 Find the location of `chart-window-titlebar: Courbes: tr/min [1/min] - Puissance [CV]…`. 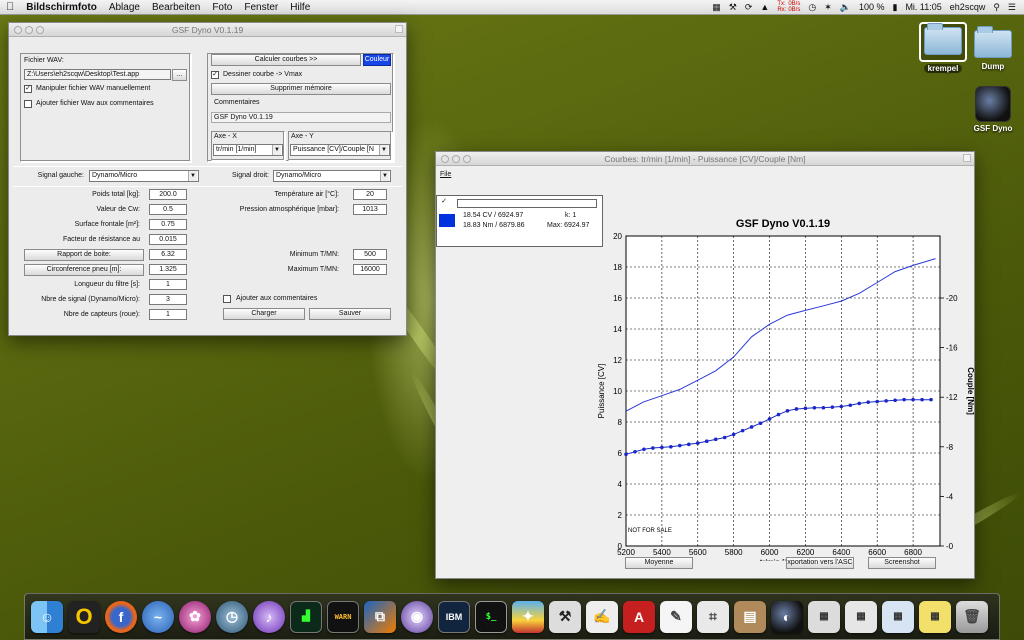

chart-window-titlebar: Courbes: tr/min [1/min] - Puissance [CV]… is located at coordinates (705, 159).